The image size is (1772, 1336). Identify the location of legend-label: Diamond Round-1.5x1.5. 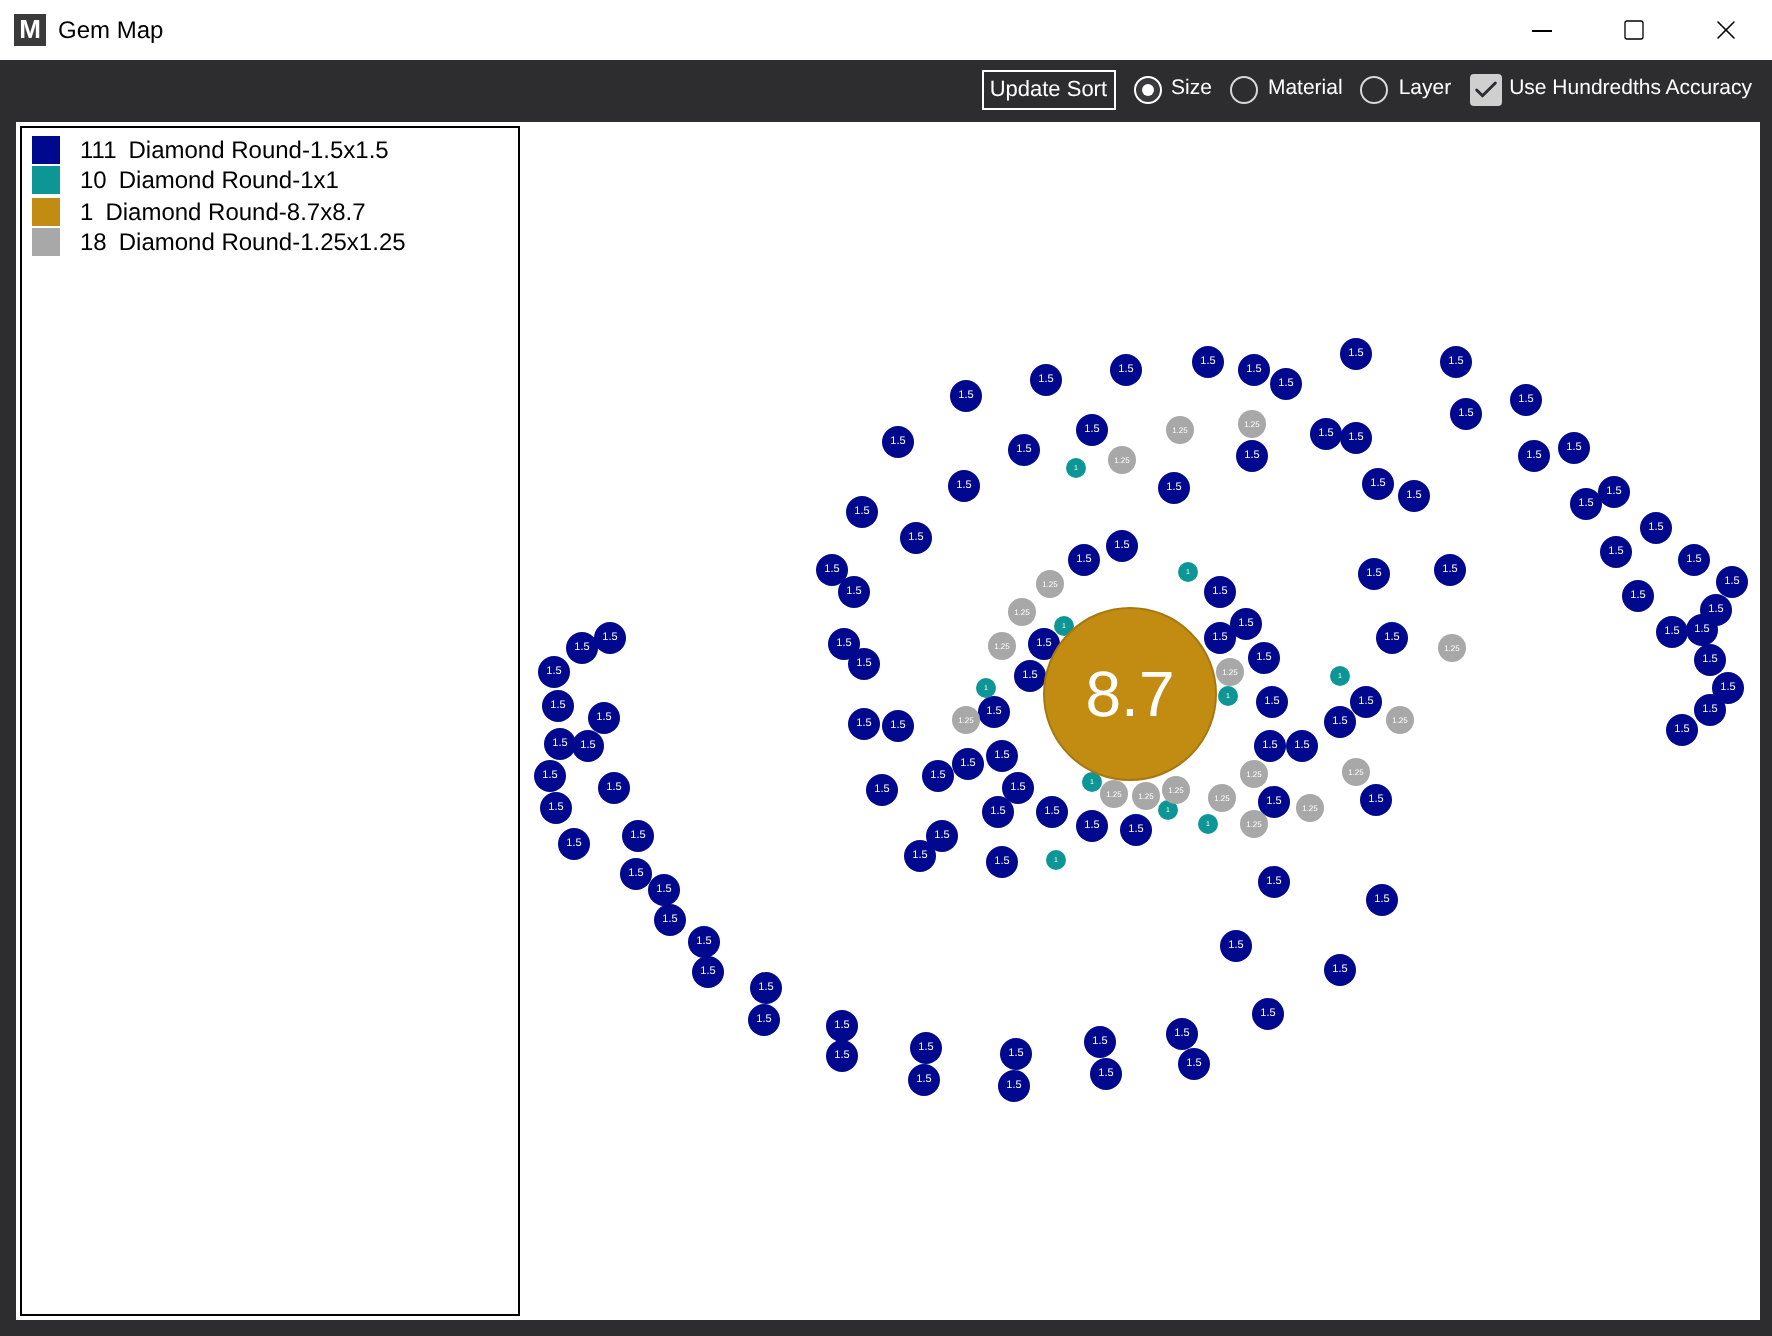
(258, 150).